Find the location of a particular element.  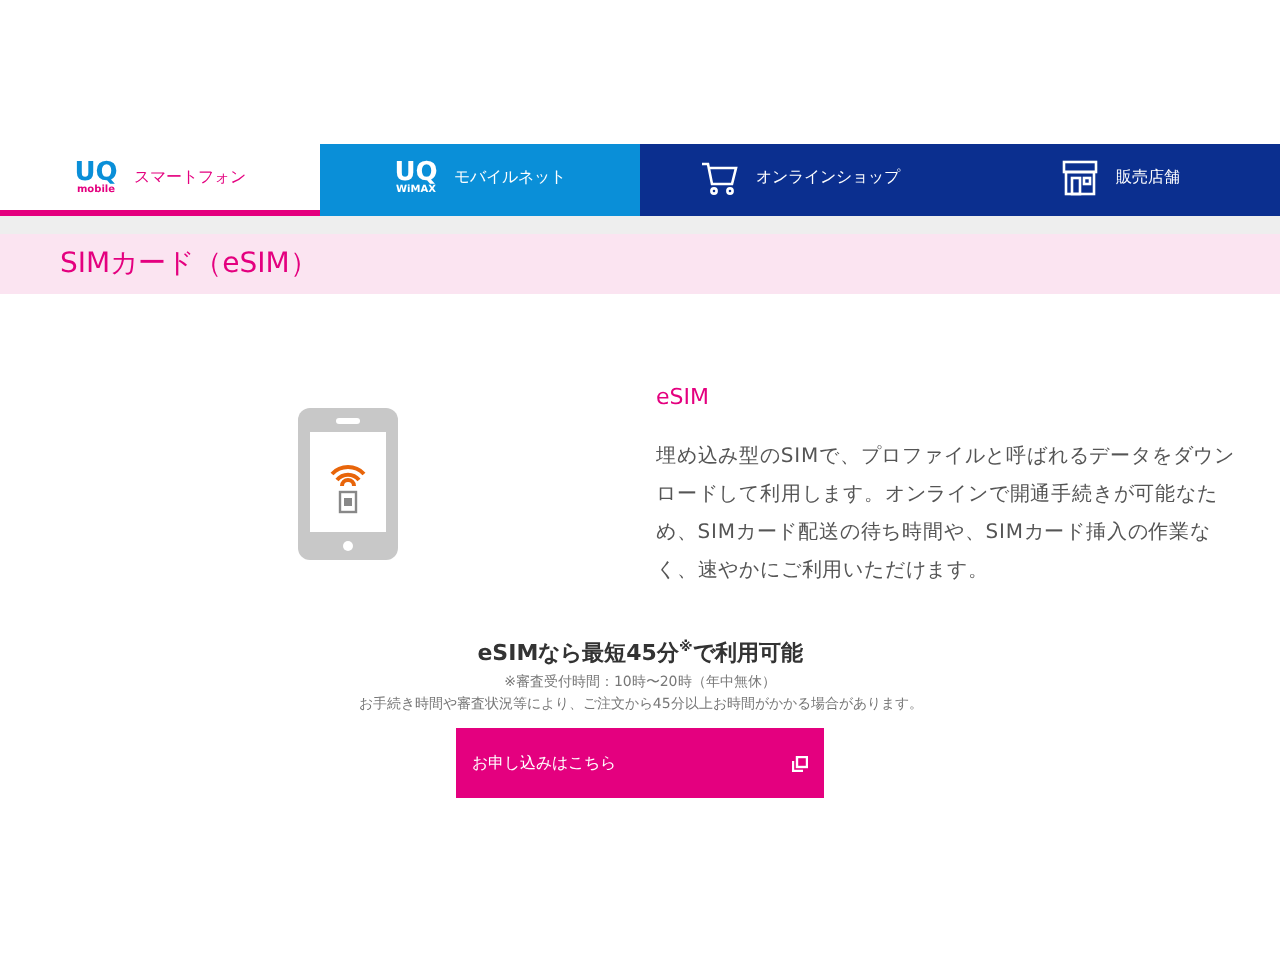

tab-label: 販売店舗 is located at coordinates (1148, 177).